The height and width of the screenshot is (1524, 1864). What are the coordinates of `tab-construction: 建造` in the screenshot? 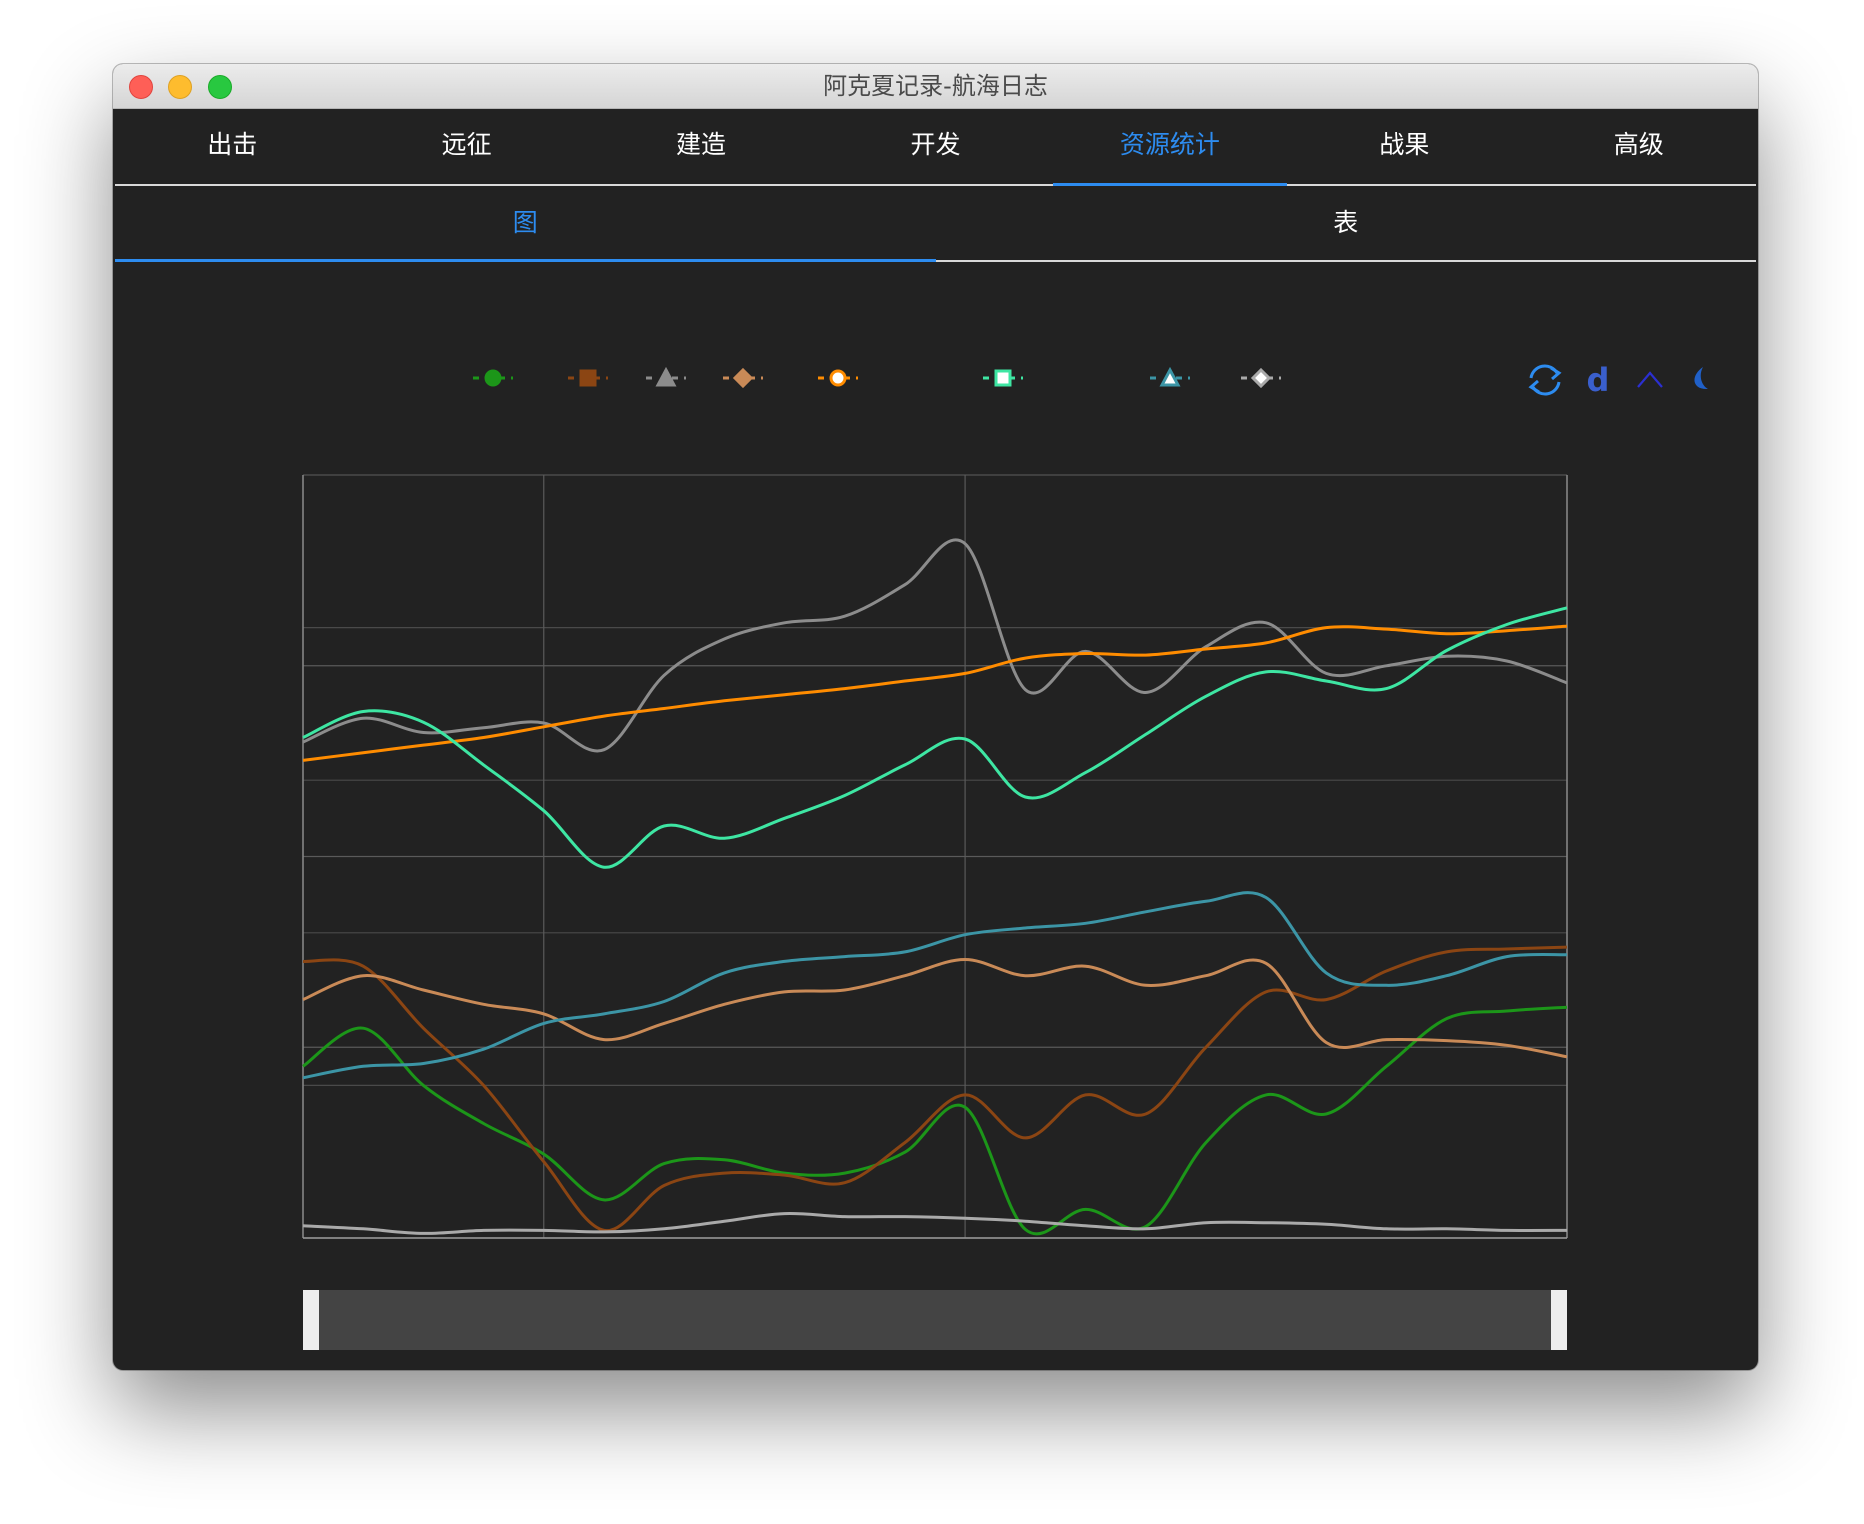 It's located at (701, 146).